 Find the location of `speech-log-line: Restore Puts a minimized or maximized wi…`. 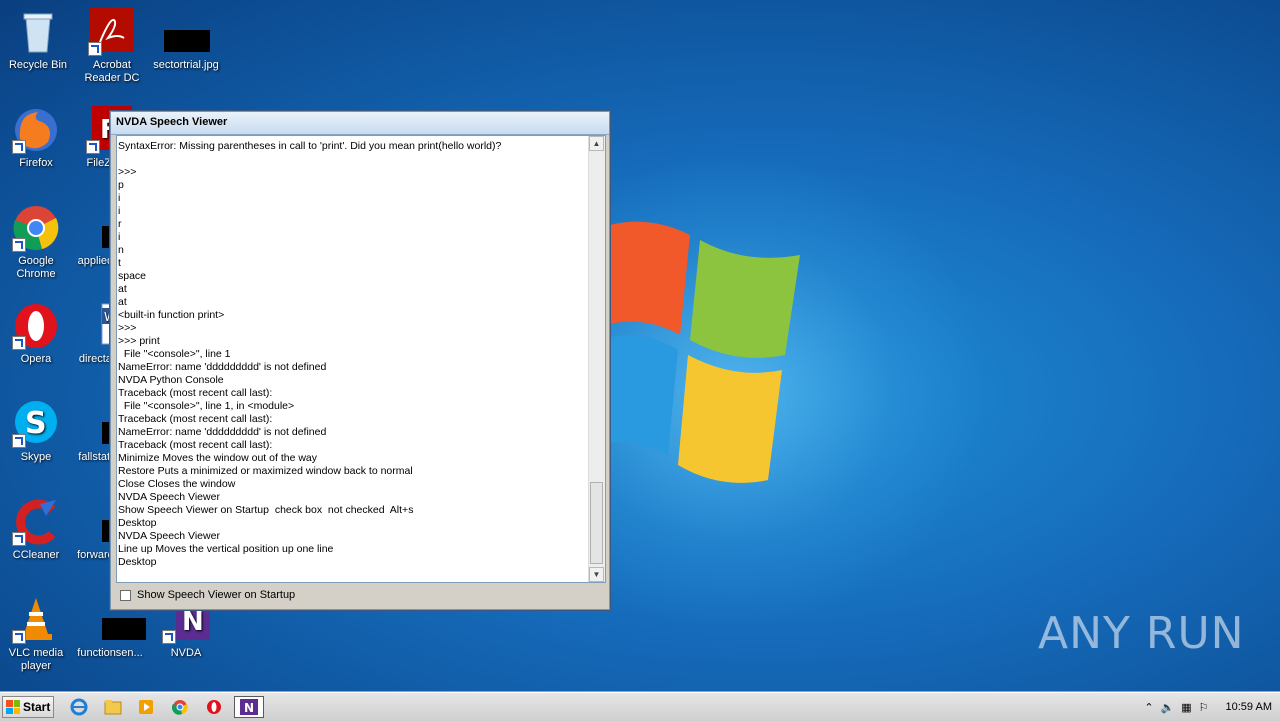

speech-log-line: Restore Puts a minimized or maximized wi… is located at coordinates (265, 471).